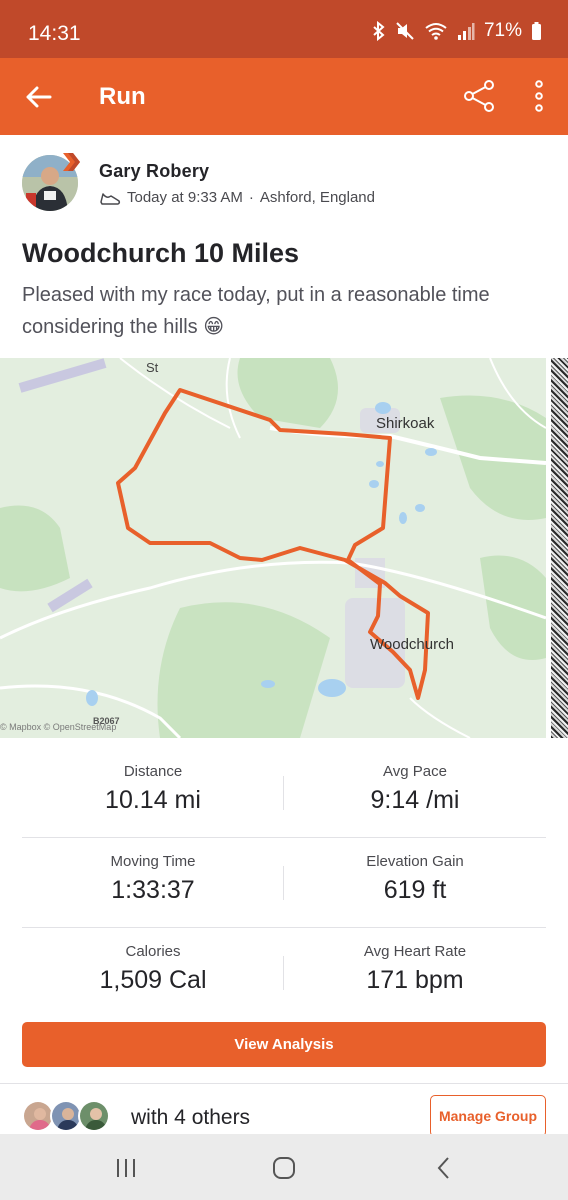 The image size is (568, 1200). What do you see at coordinates (412, 644) in the screenshot?
I see `map-label-woodchurch: Woodchurch` at bounding box center [412, 644].